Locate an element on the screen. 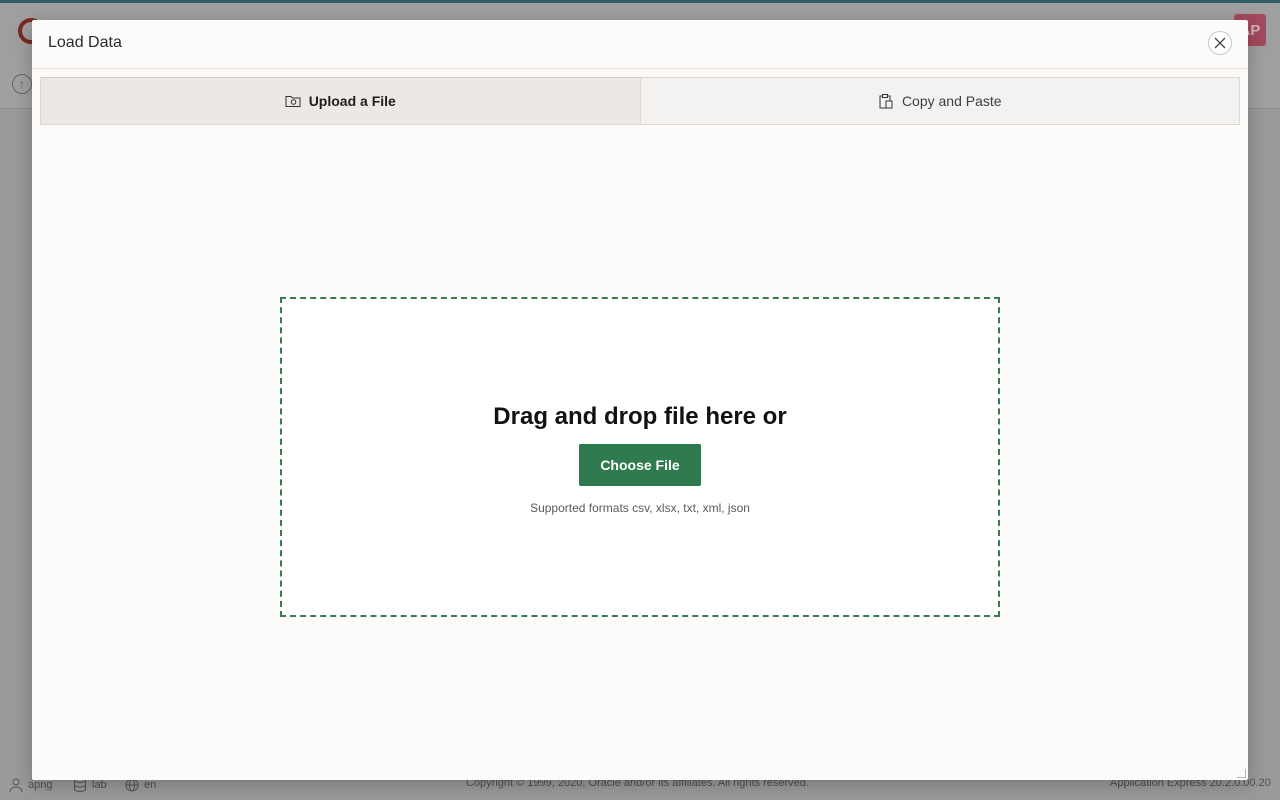 Image resolution: width=1280 pixels, height=800 pixels. clipboard-icon is located at coordinates (886, 101).